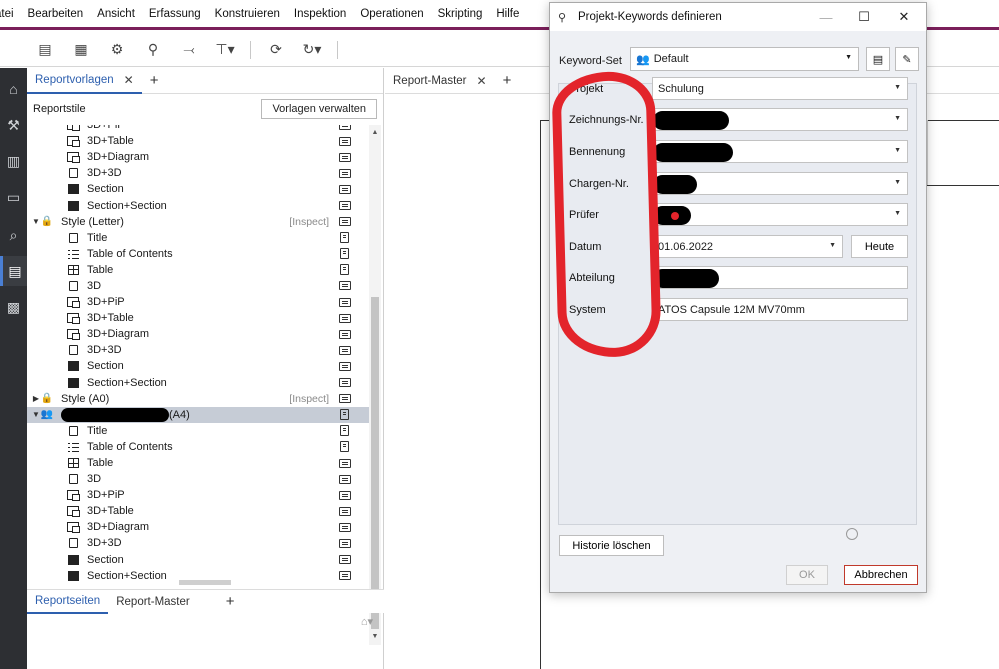  I want to click on menu-item: Hilfe, so click(507, 14).